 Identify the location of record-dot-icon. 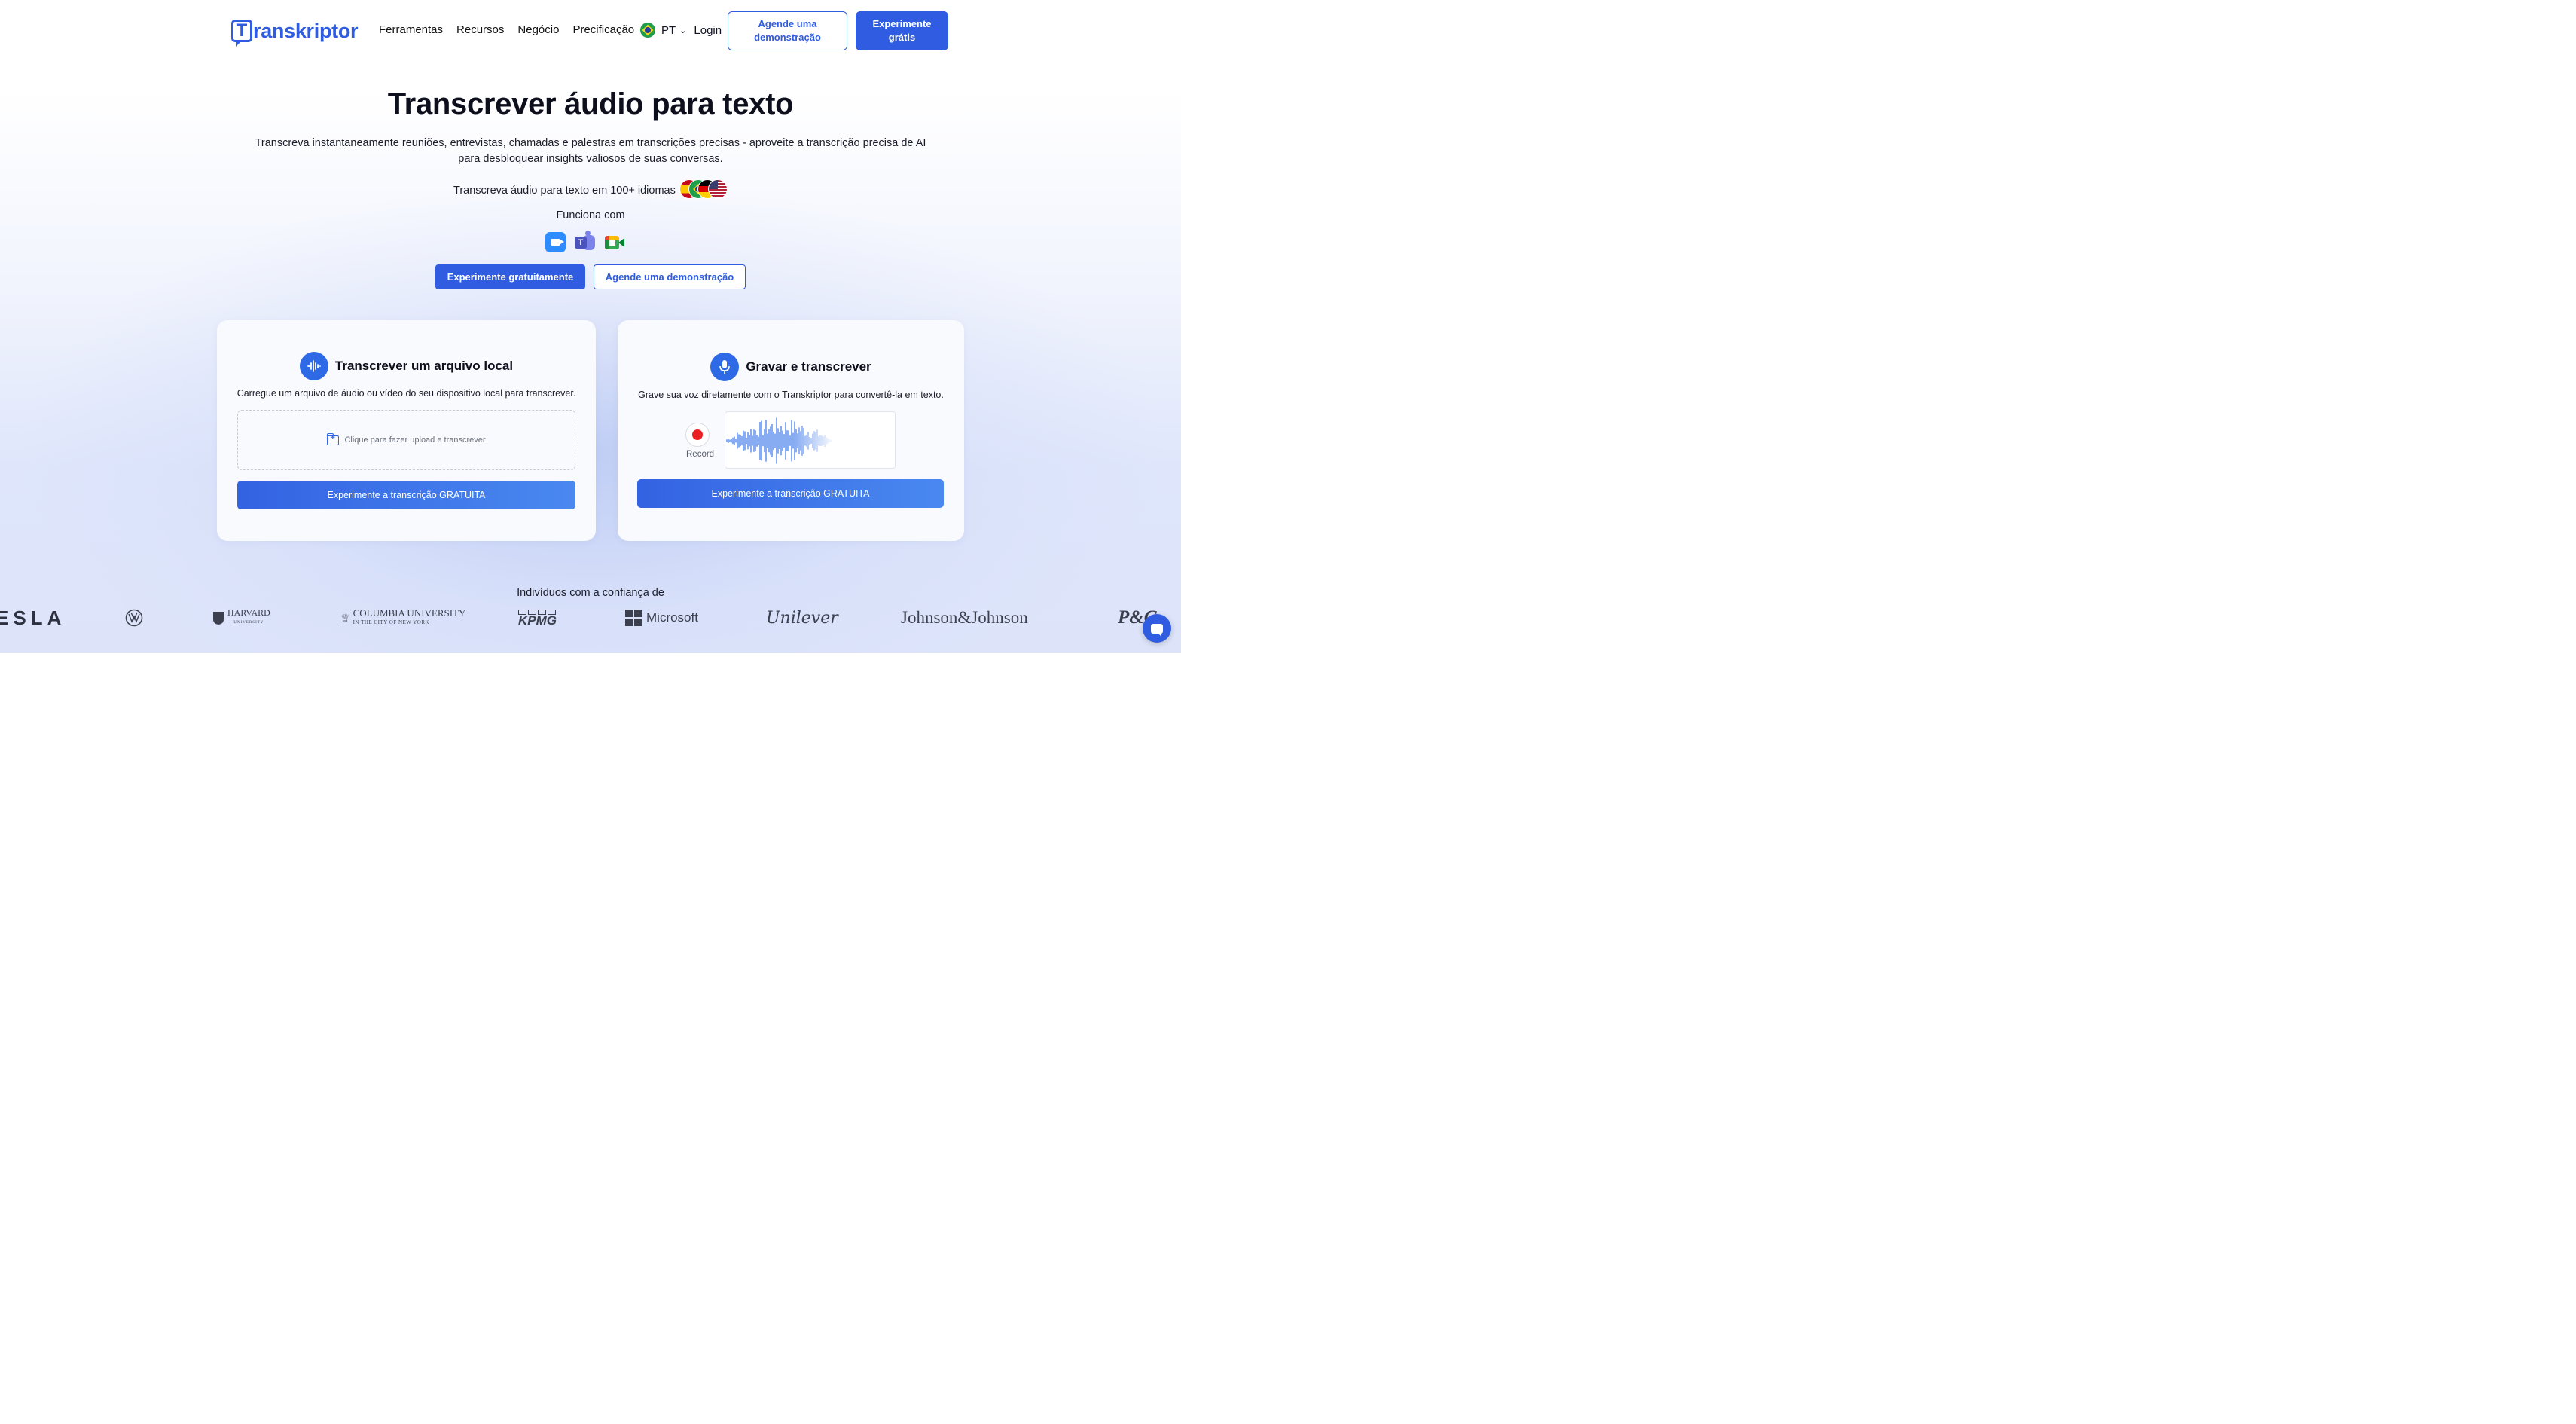
(698, 435).